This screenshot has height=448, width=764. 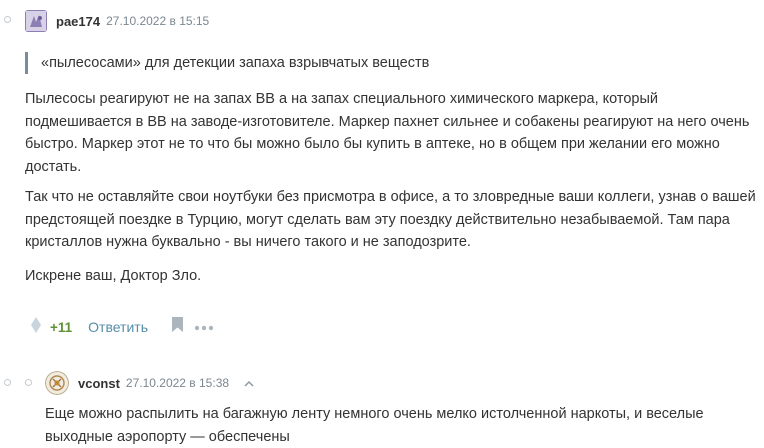 What do you see at coordinates (204, 327) in the screenshot?
I see `more-dots-icon` at bounding box center [204, 327].